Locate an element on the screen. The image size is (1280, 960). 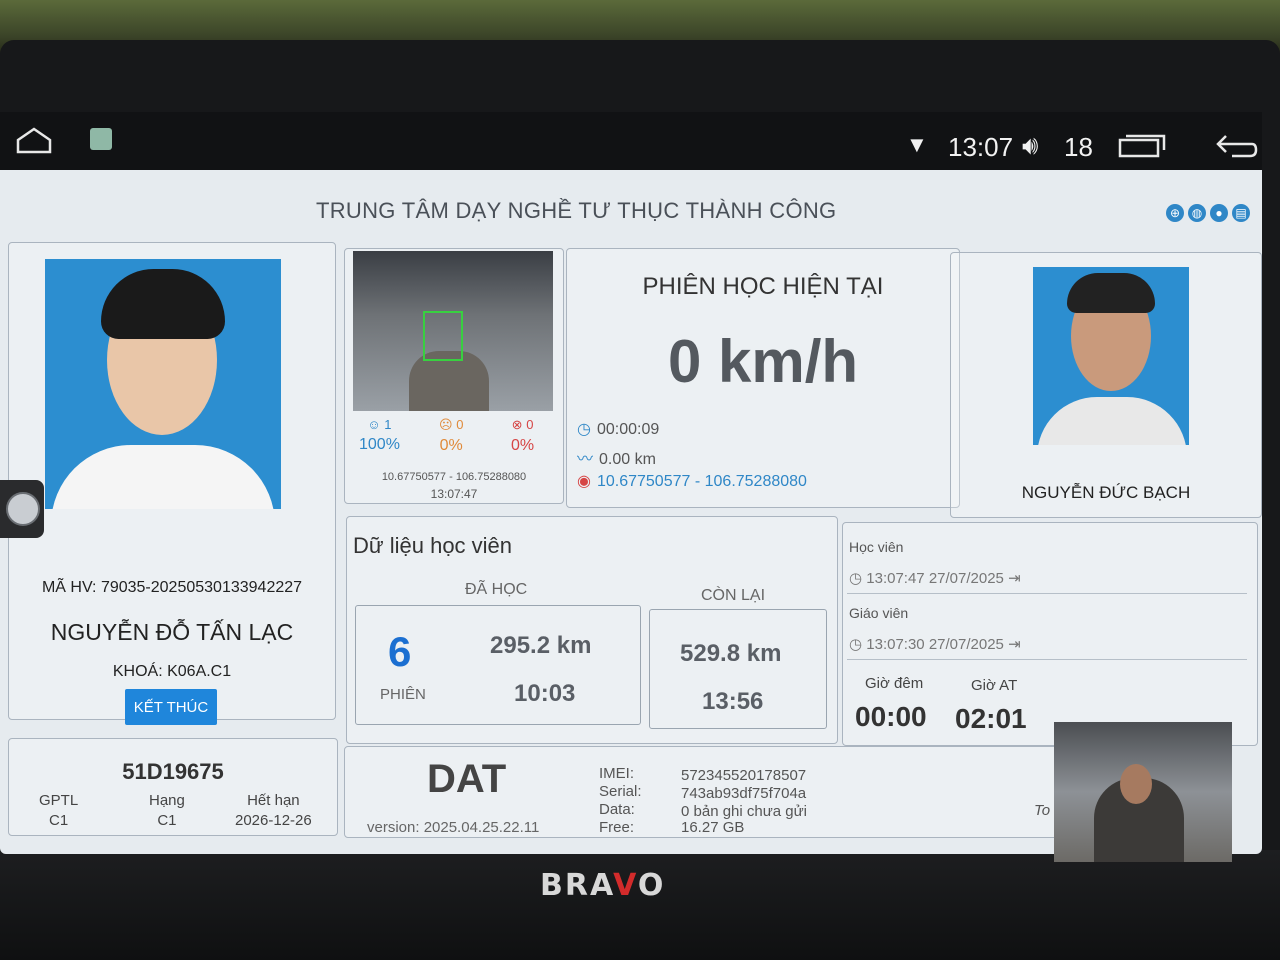
network-icon: ◍ is located at coordinates (1197, 213).